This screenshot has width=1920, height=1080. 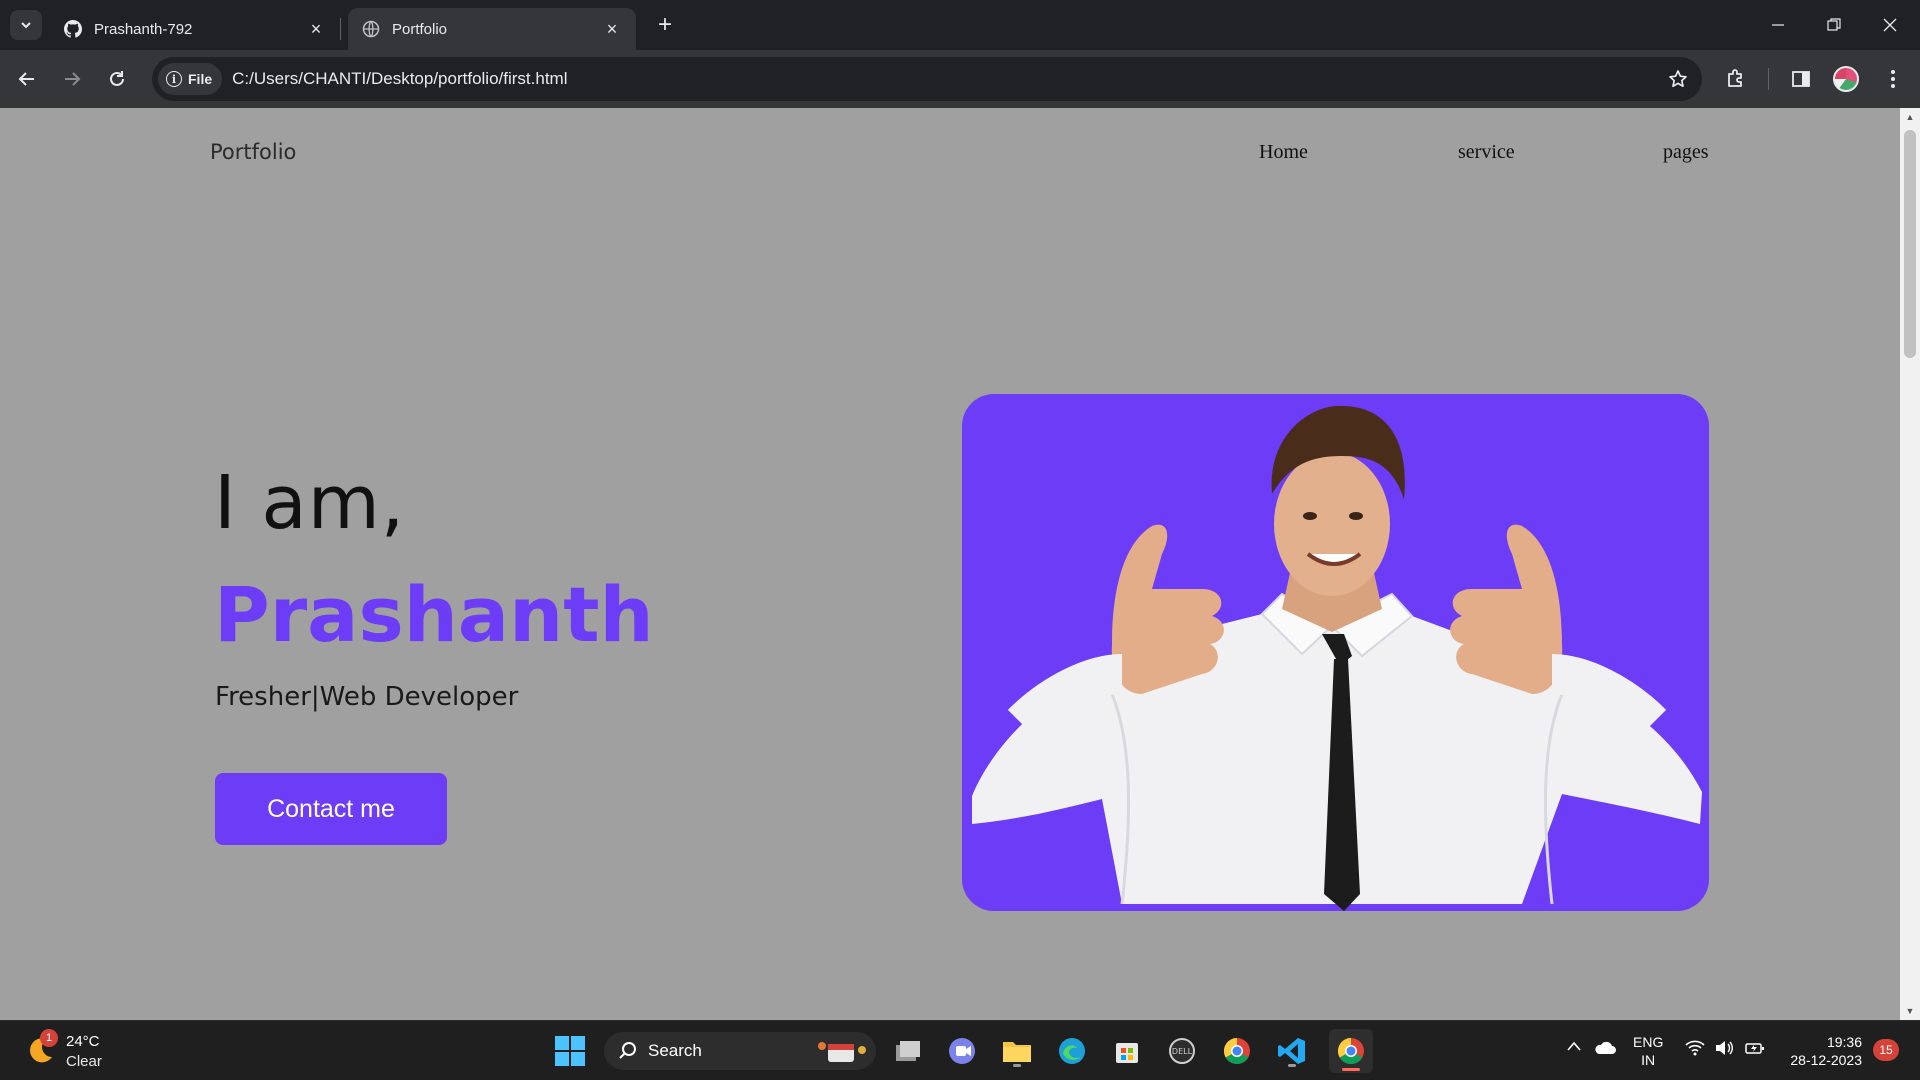 I want to click on search-label: Search, so click(x=675, y=1050).